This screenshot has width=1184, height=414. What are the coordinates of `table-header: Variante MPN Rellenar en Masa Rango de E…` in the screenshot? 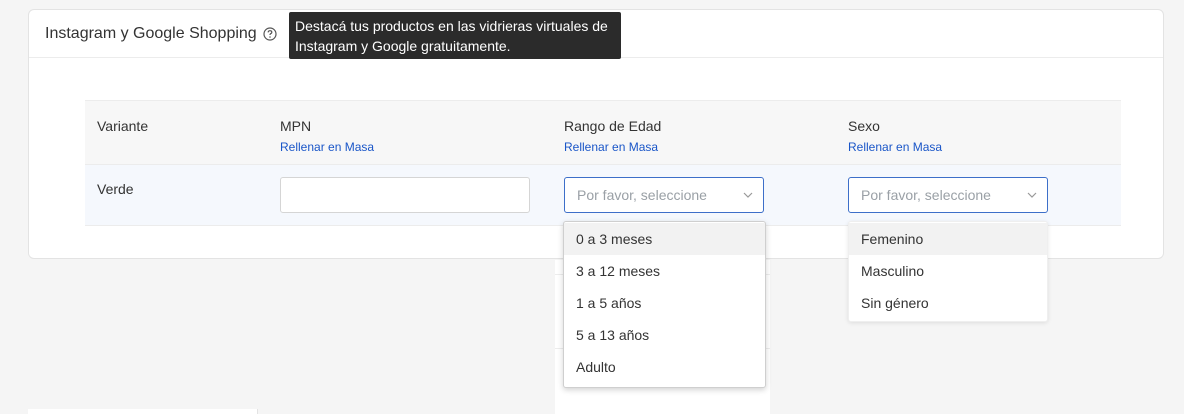 It's located at (603, 132).